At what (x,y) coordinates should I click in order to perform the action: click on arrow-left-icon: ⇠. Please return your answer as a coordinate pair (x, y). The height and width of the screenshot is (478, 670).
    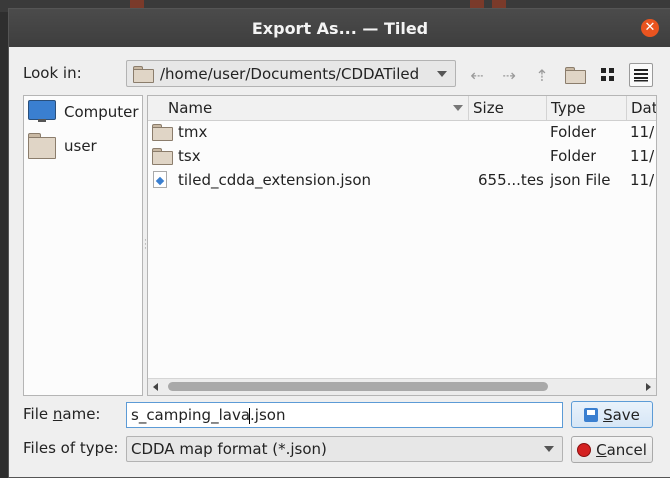
    Looking at the image, I should click on (477, 75).